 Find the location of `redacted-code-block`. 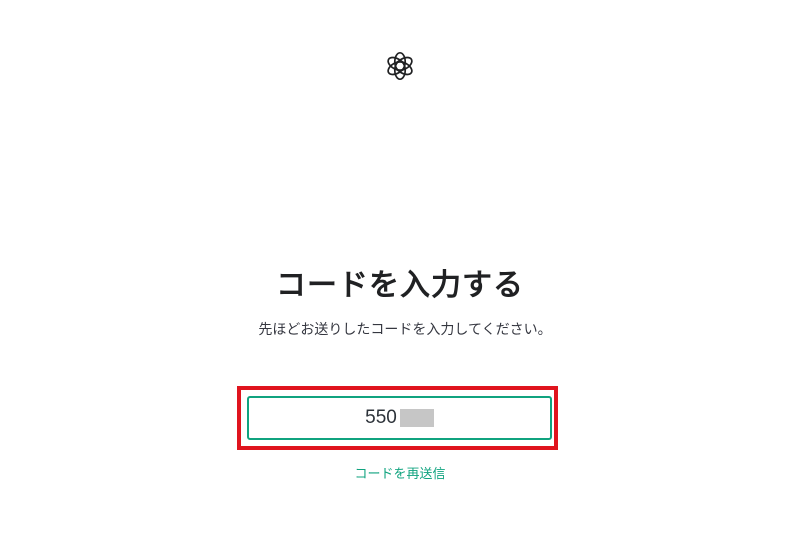

redacted-code-block is located at coordinates (416, 418).